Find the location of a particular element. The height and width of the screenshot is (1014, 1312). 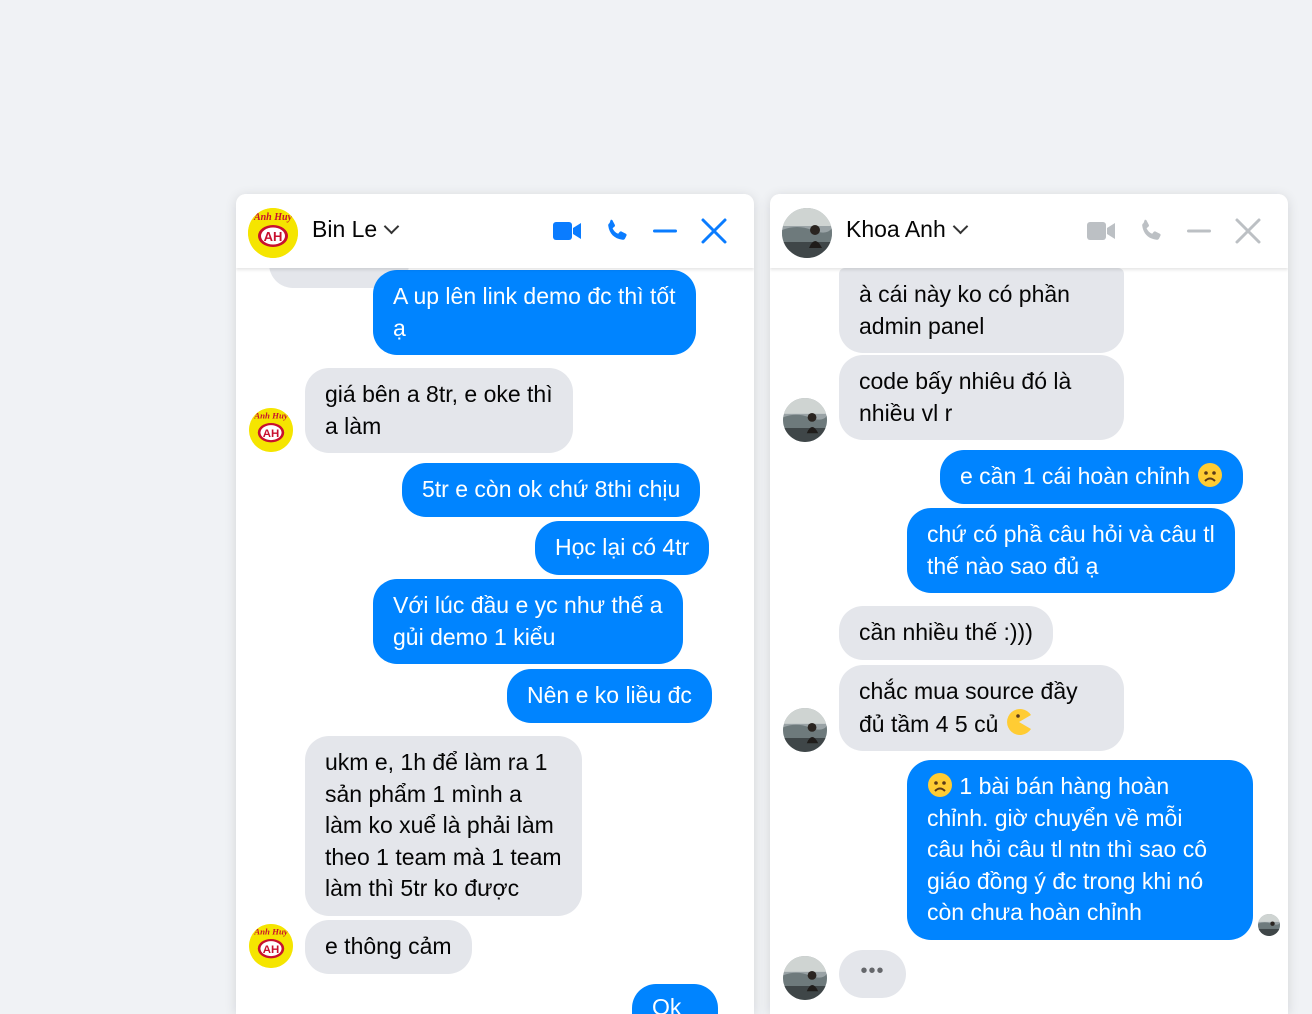

contact-name: Khoa Anh is located at coordinates (896, 229).